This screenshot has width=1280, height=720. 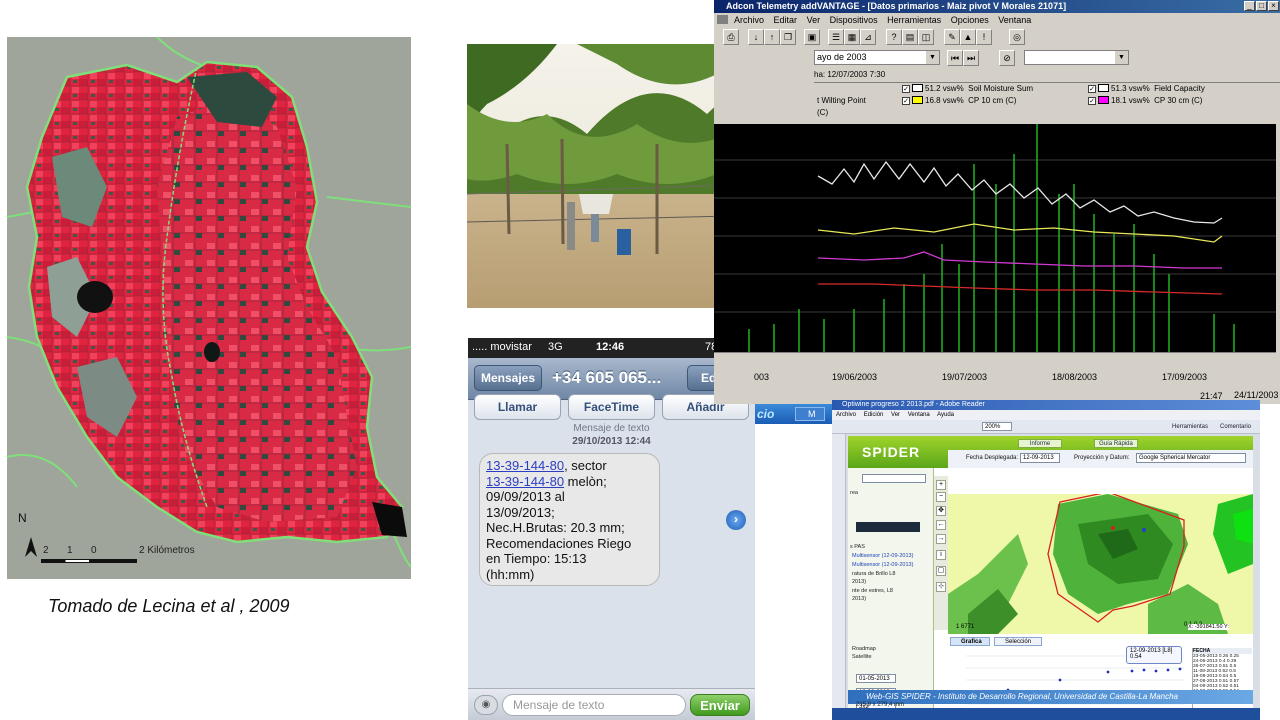 I want to click on alert-icon: !, so click(x=984, y=37).